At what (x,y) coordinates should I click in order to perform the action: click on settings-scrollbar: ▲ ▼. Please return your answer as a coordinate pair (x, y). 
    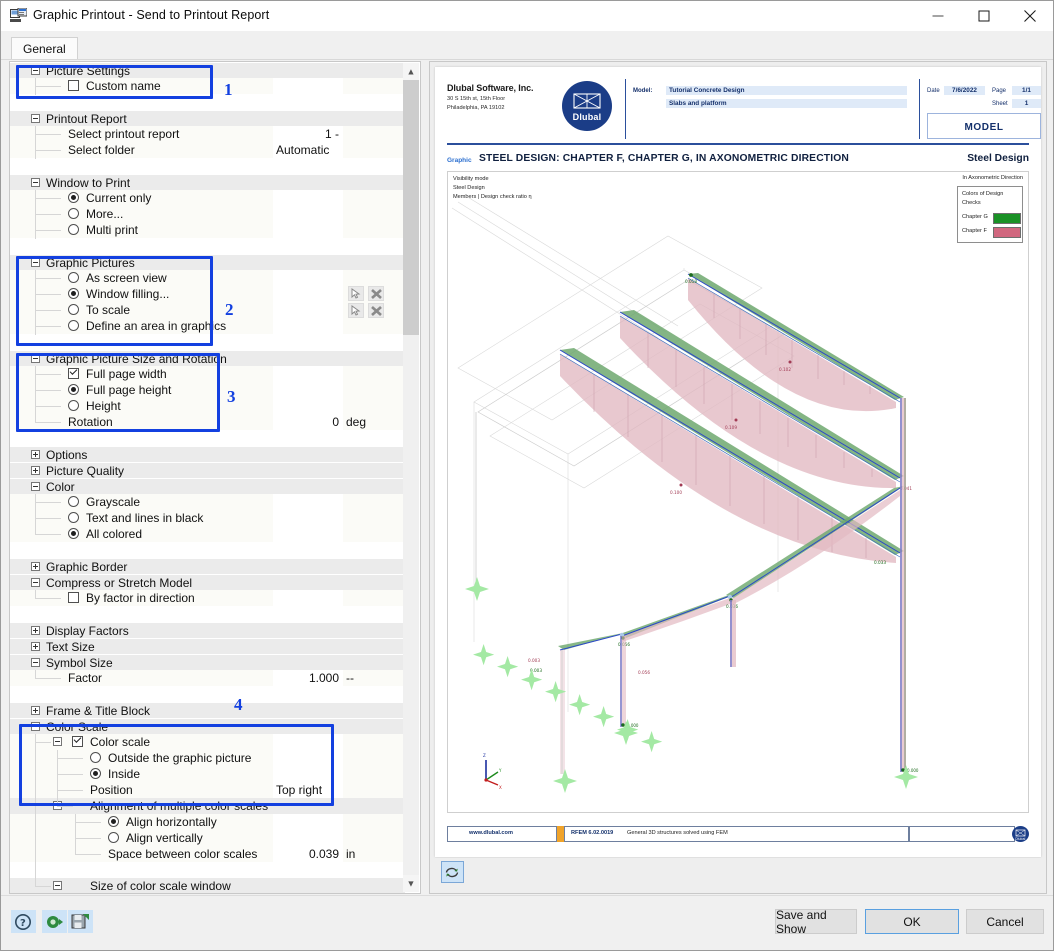
    Looking at the image, I should click on (411, 477).